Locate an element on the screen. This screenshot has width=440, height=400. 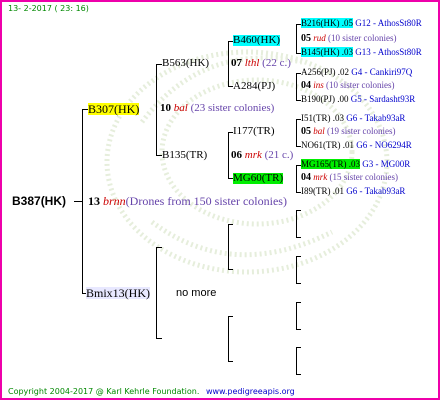
gen1-father: Bmix13(HK) is located at coordinates (118, 293).